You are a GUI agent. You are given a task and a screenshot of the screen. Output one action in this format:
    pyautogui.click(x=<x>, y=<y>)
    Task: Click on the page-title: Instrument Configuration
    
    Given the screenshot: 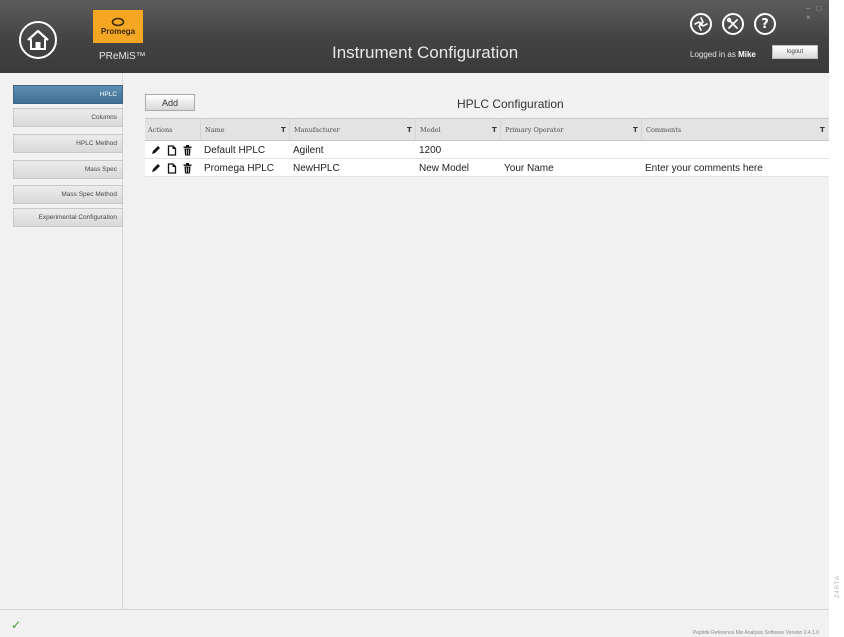 What is the action you would take?
    pyautogui.click(x=425, y=52)
    